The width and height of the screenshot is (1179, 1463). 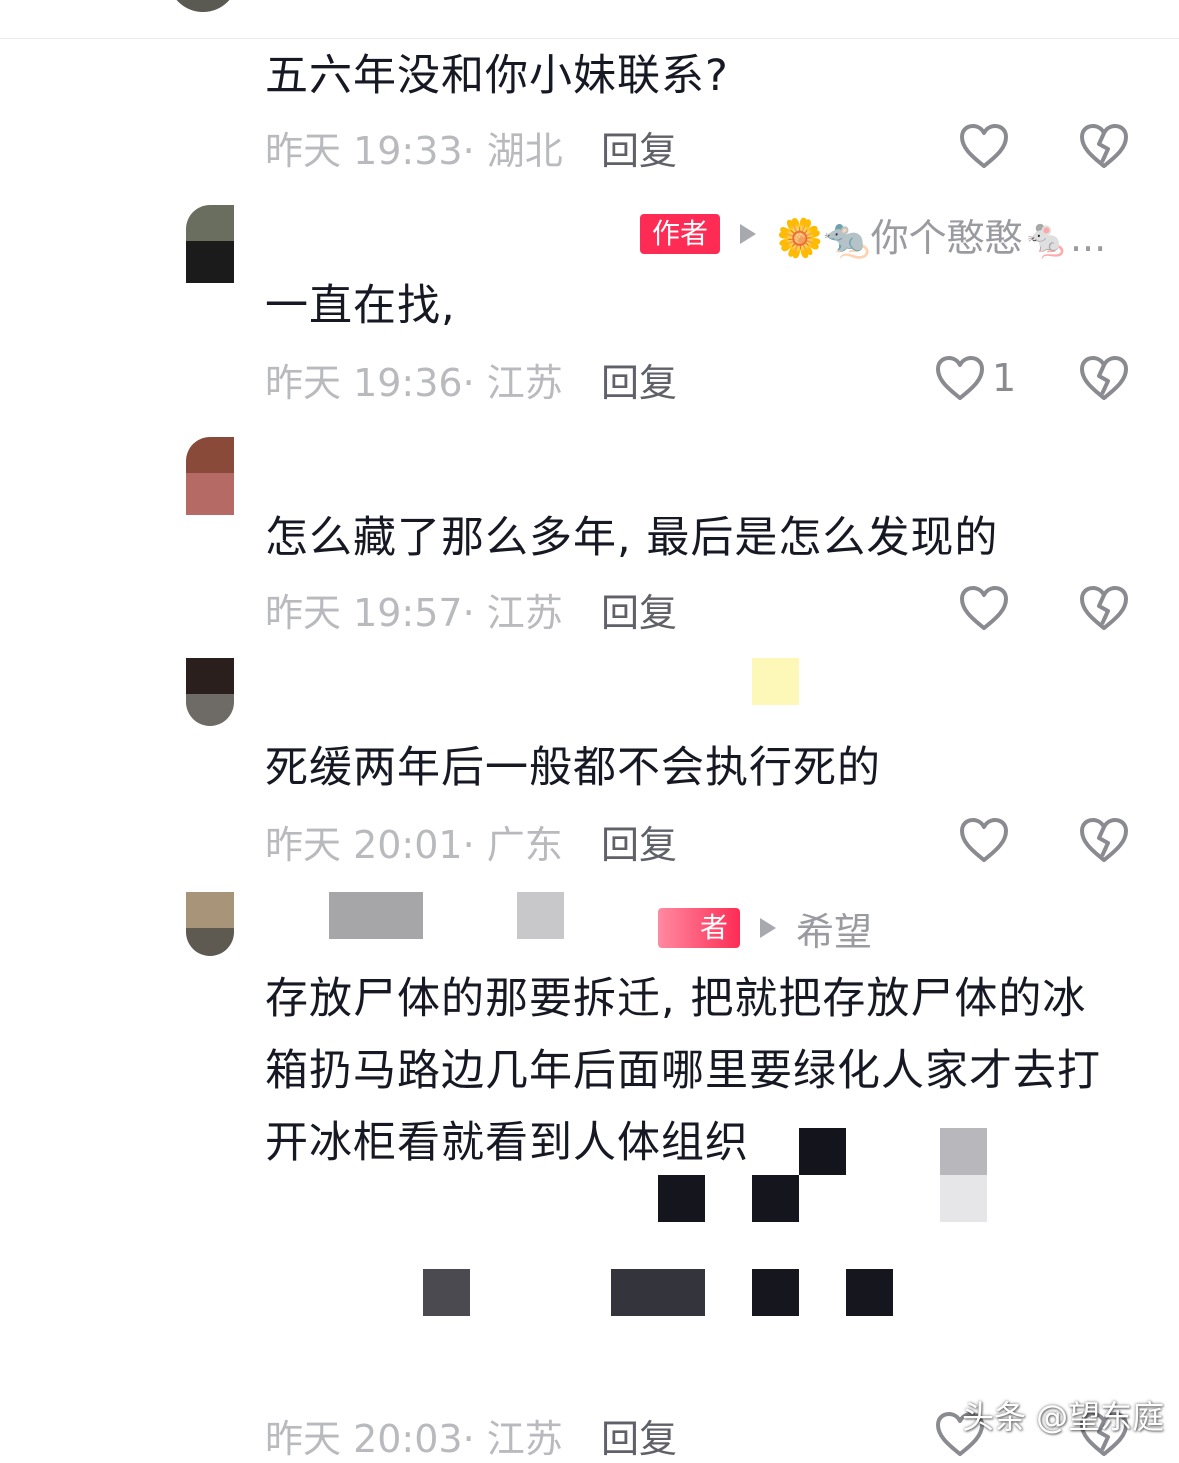 What do you see at coordinates (414, 382) in the screenshot?
I see `comment-time-location: 昨天 19:36· 江苏` at bounding box center [414, 382].